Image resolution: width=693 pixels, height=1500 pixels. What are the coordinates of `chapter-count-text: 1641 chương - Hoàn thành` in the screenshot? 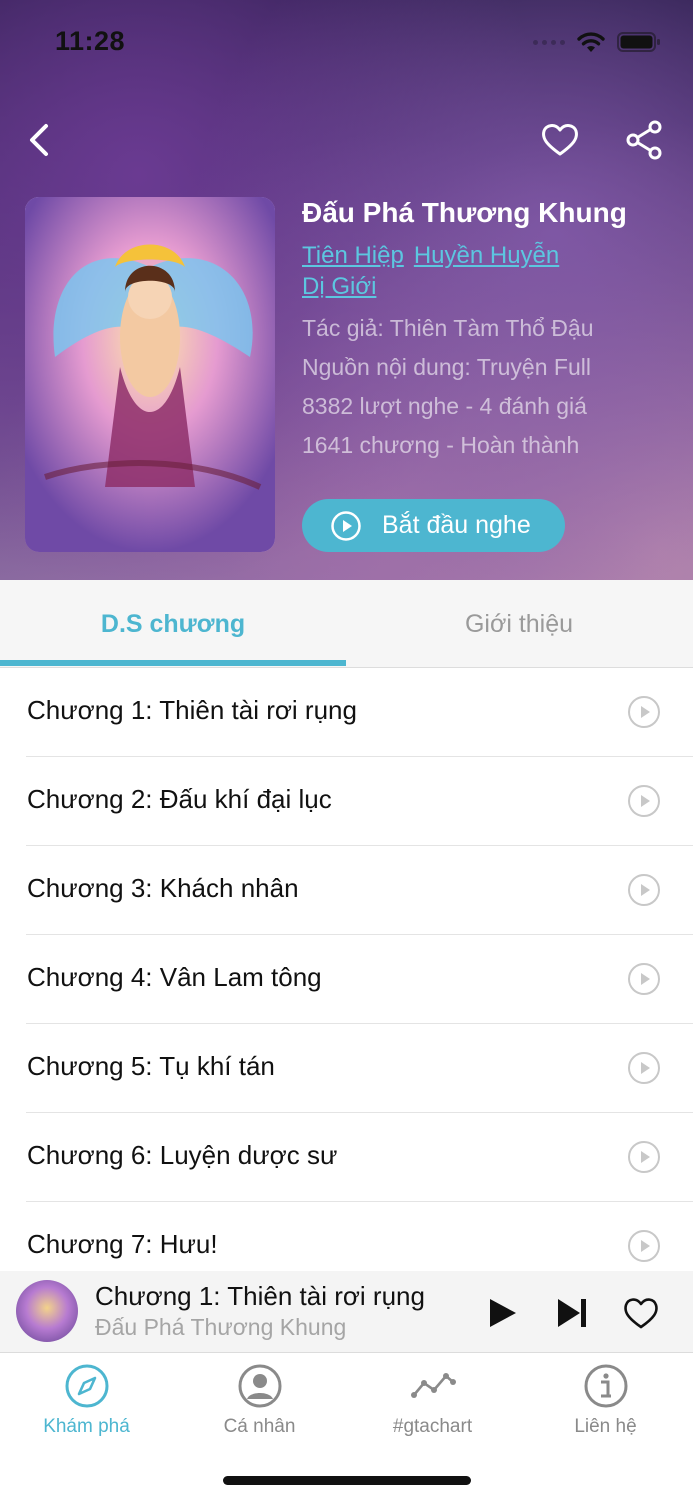 It's located at (441, 445).